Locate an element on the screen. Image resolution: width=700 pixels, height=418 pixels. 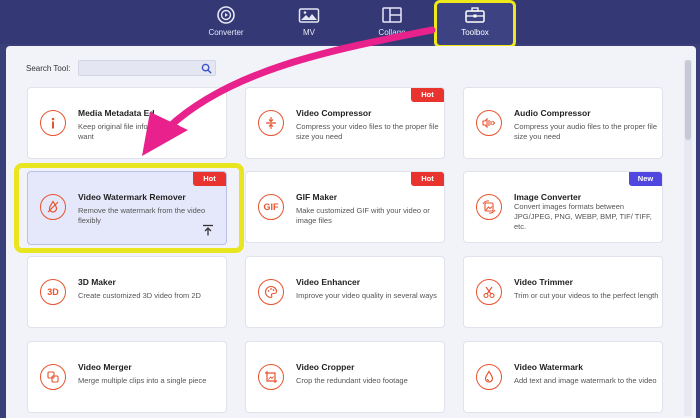
tool-title: Media Metadata Ed is located at coordinates (116, 113).